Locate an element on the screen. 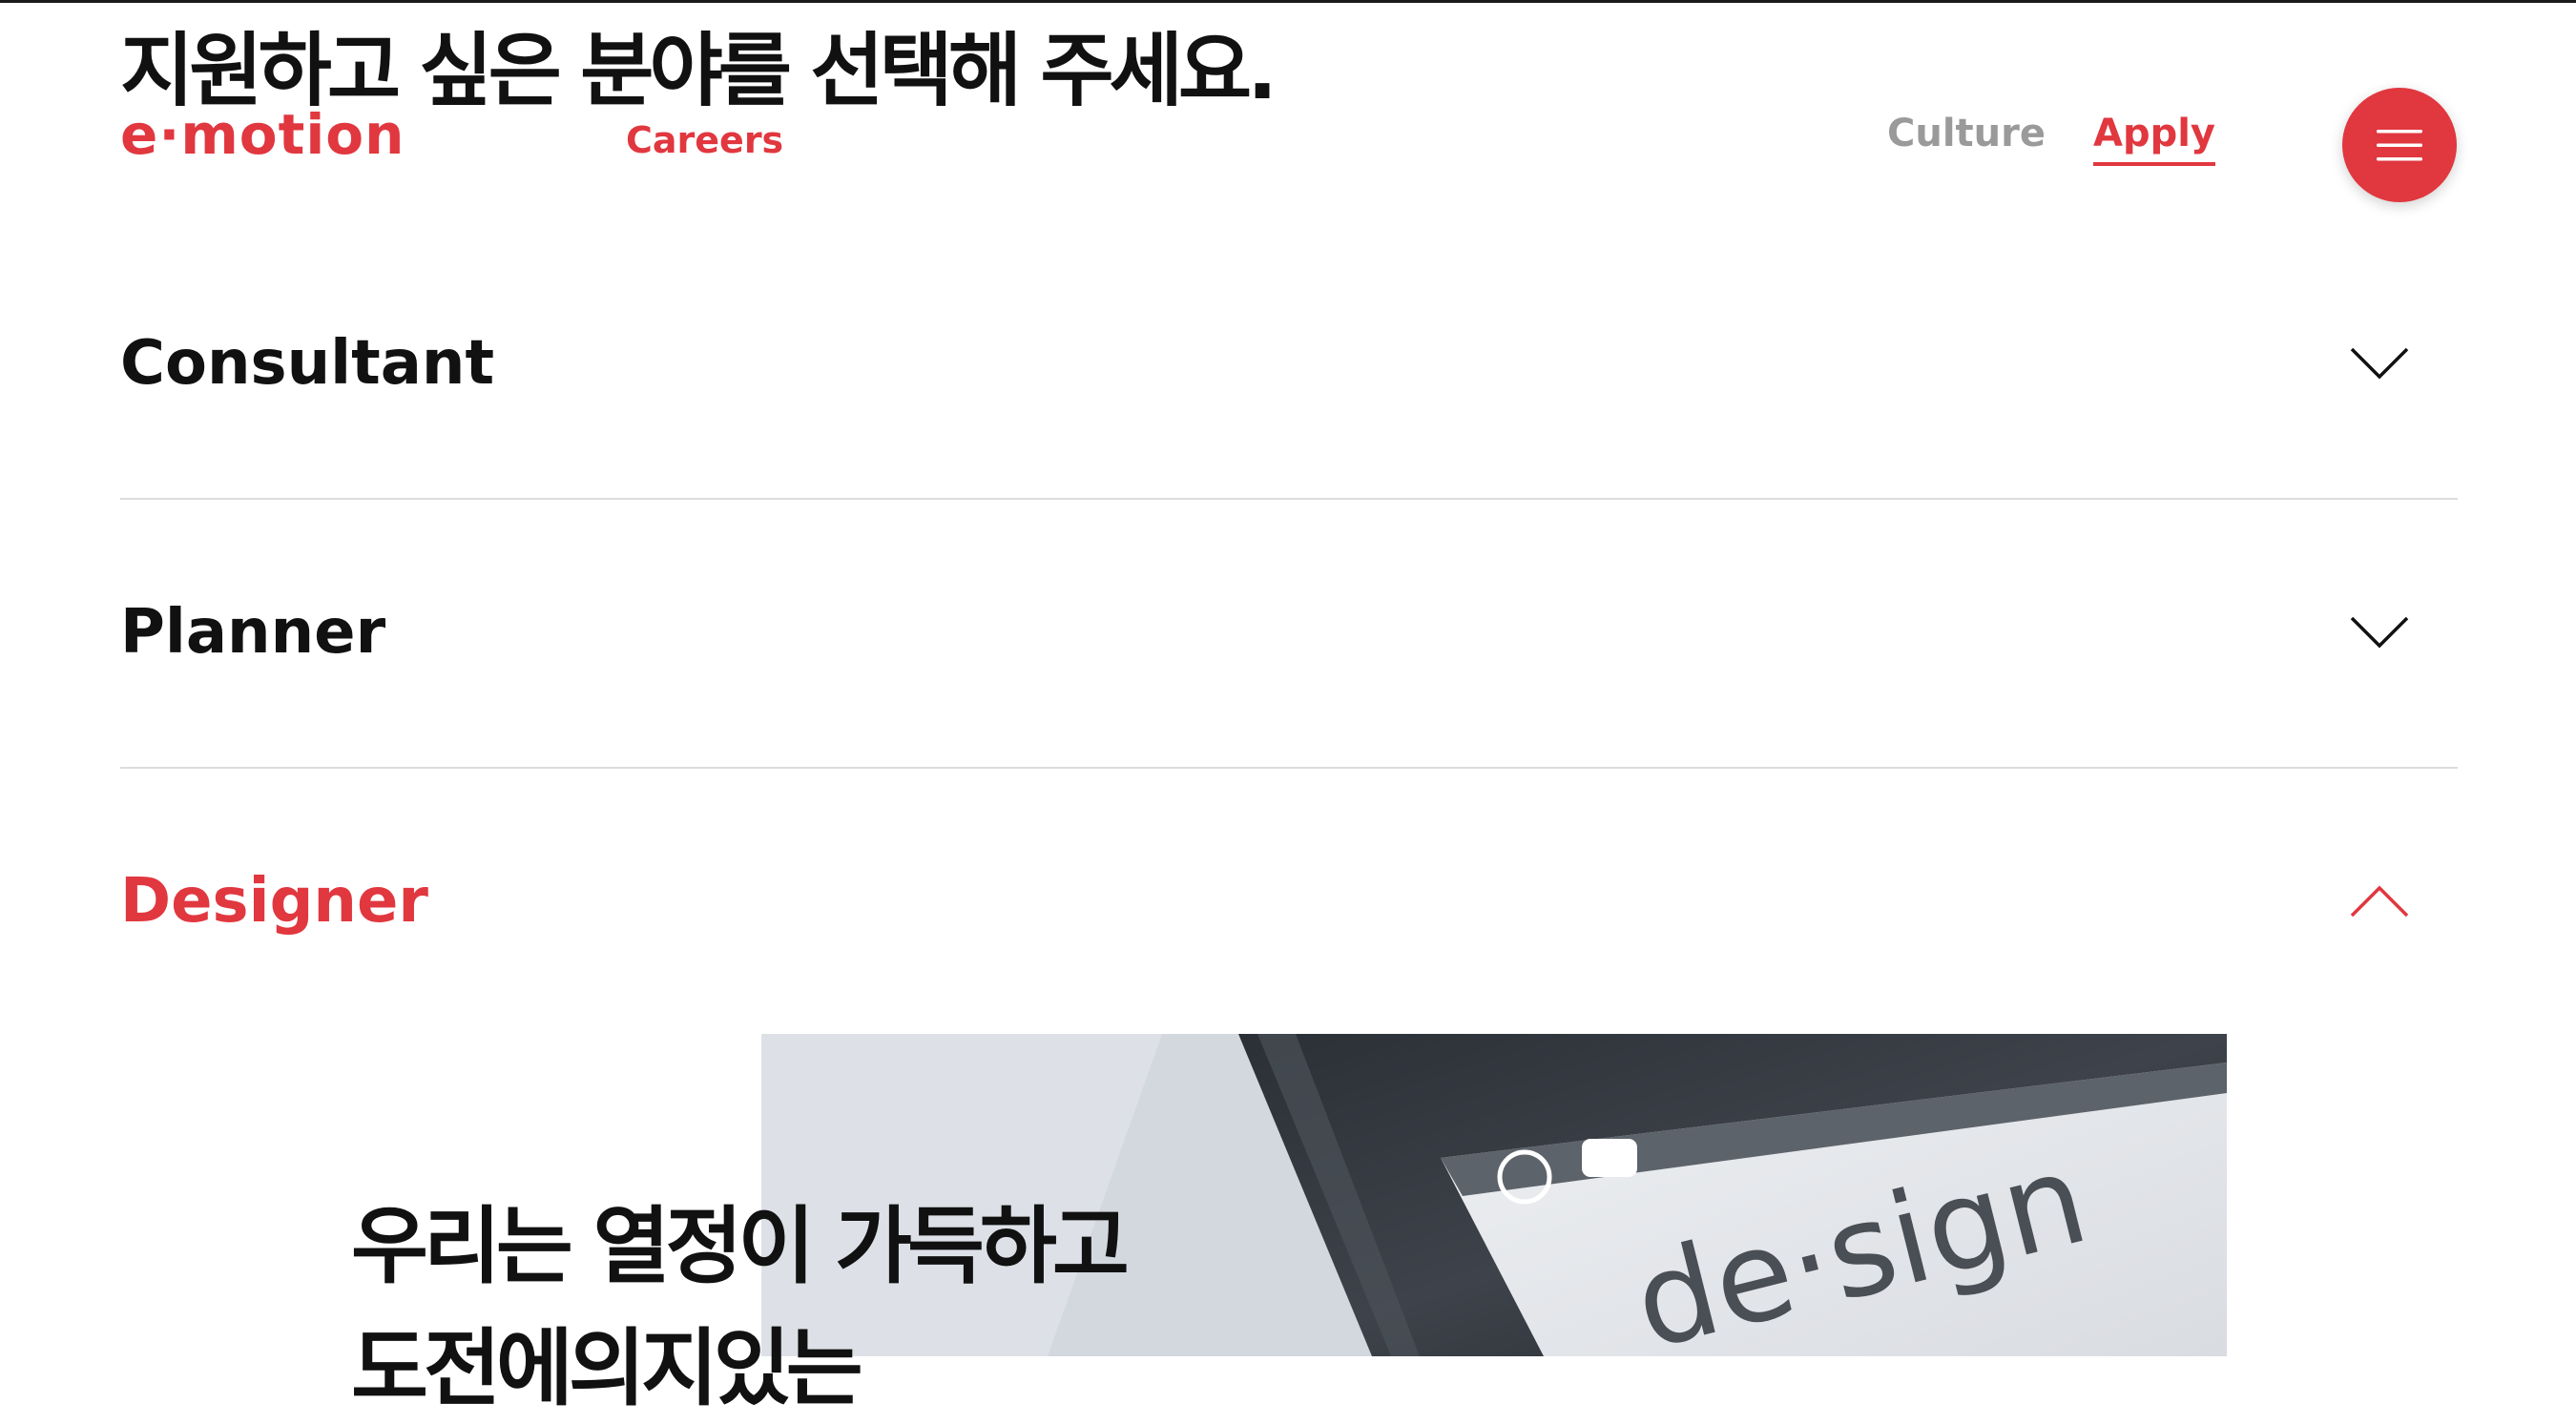 The image size is (2576, 1424). accordion-label: Consultant is located at coordinates (307, 363).